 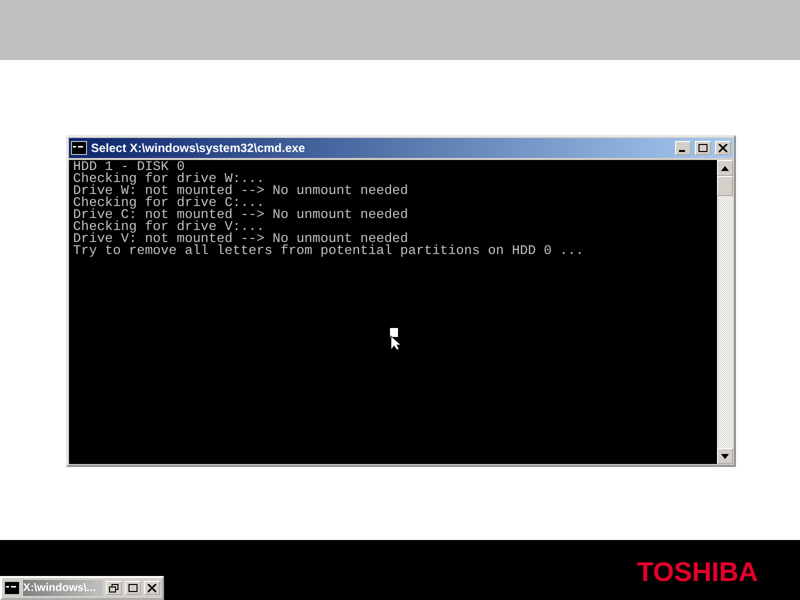 I want to click on scrollbar, so click(x=725, y=312).